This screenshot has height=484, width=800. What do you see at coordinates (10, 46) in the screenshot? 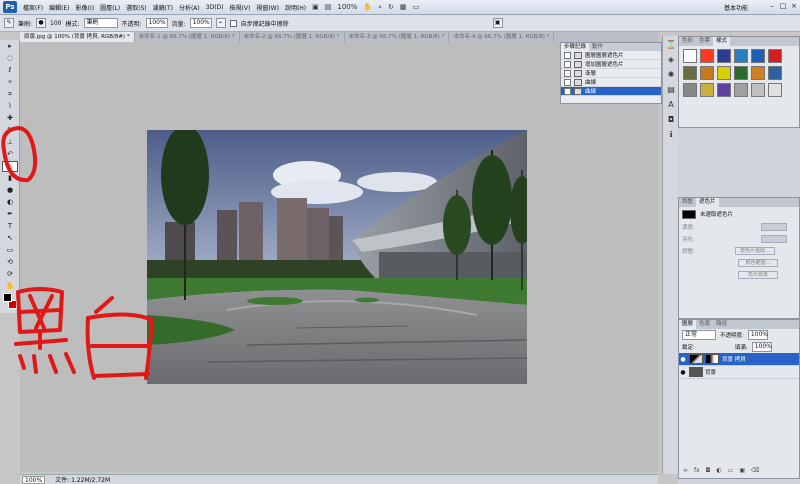
I see `move-tool-icon: ▸` at bounding box center [10, 46].